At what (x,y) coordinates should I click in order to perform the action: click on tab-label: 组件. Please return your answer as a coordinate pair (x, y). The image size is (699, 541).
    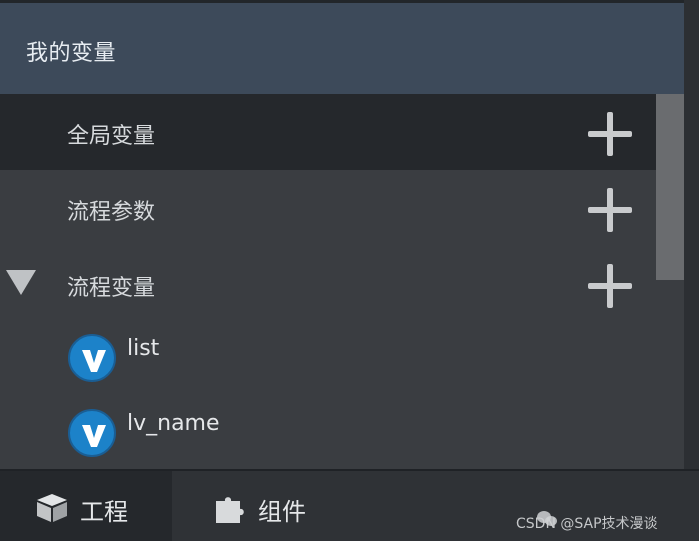
    Looking at the image, I should click on (282, 512).